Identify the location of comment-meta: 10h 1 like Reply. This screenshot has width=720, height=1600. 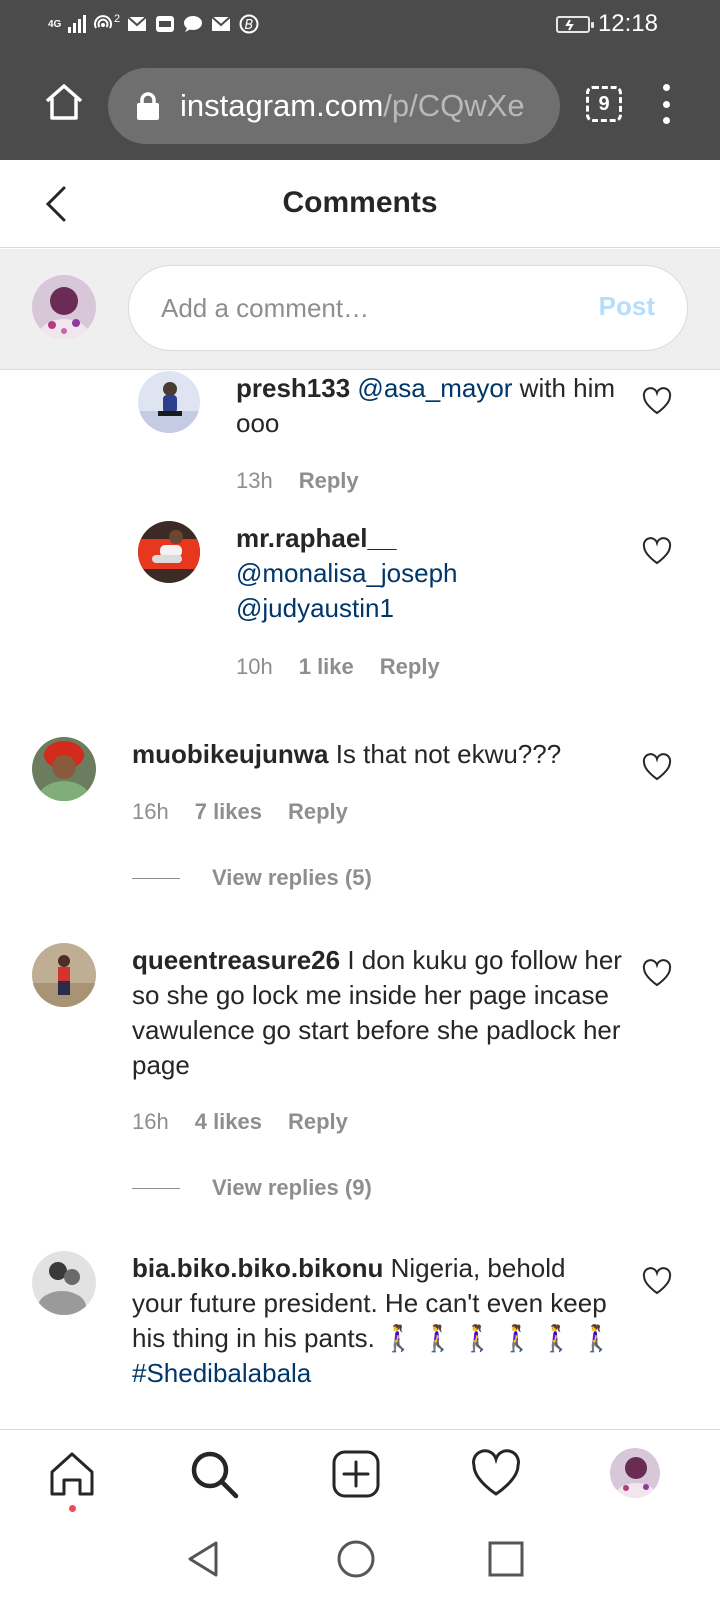
(338, 667).